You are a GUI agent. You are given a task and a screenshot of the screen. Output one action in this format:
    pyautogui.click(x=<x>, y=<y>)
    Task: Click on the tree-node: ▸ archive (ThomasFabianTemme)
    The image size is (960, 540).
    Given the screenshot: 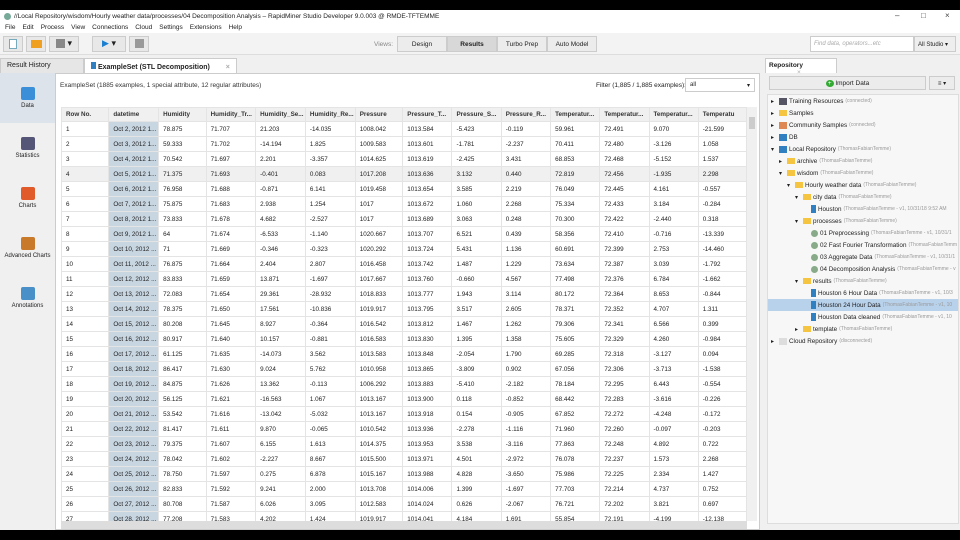 What is the action you would take?
    pyautogui.click(x=863, y=161)
    